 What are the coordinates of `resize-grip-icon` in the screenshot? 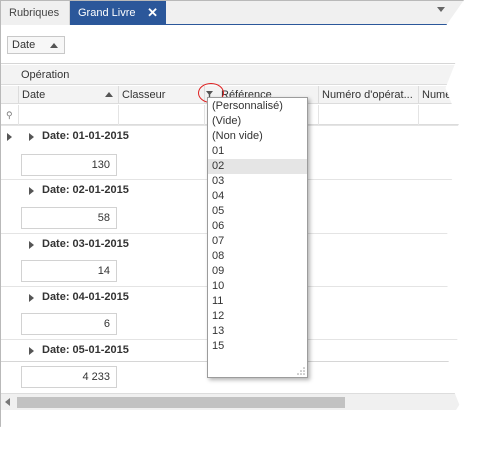 It's located at (301, 371).